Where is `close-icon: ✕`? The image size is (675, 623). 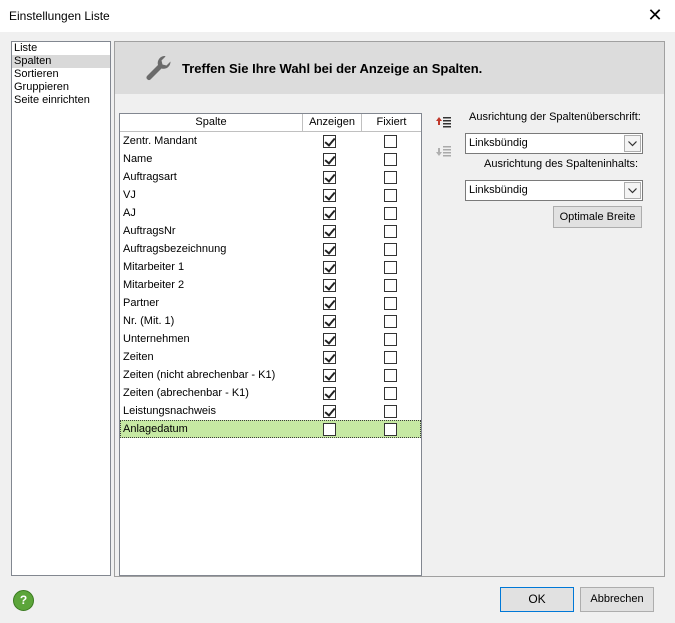 close-icon: ✕ is located at coordinates (655, 15).